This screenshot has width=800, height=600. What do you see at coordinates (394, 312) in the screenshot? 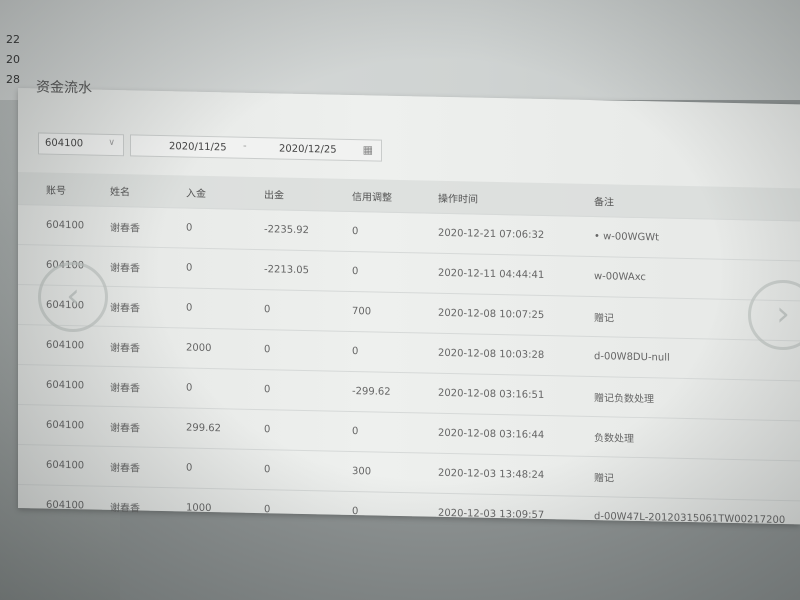
I see `cell-credit-adjustment: 700` at bounding box center [394, 312].